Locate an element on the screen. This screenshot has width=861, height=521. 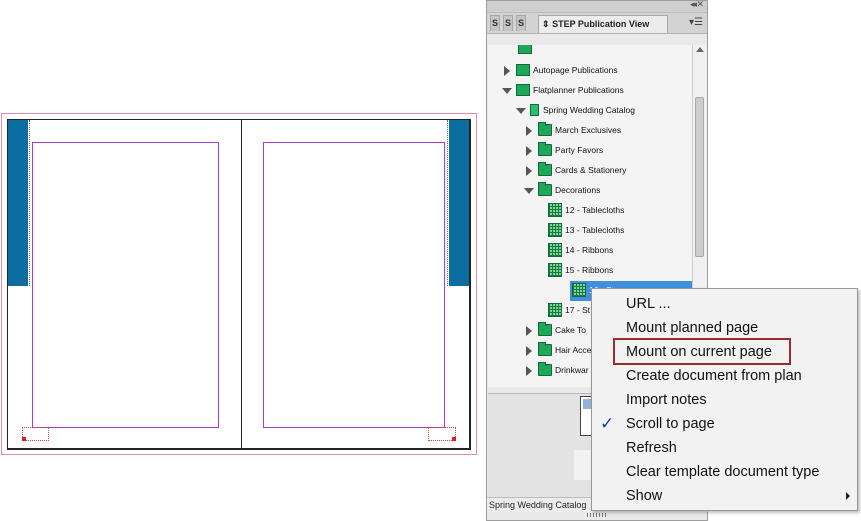
tree-row-label: Cake To is located at coordinates (571, 330).